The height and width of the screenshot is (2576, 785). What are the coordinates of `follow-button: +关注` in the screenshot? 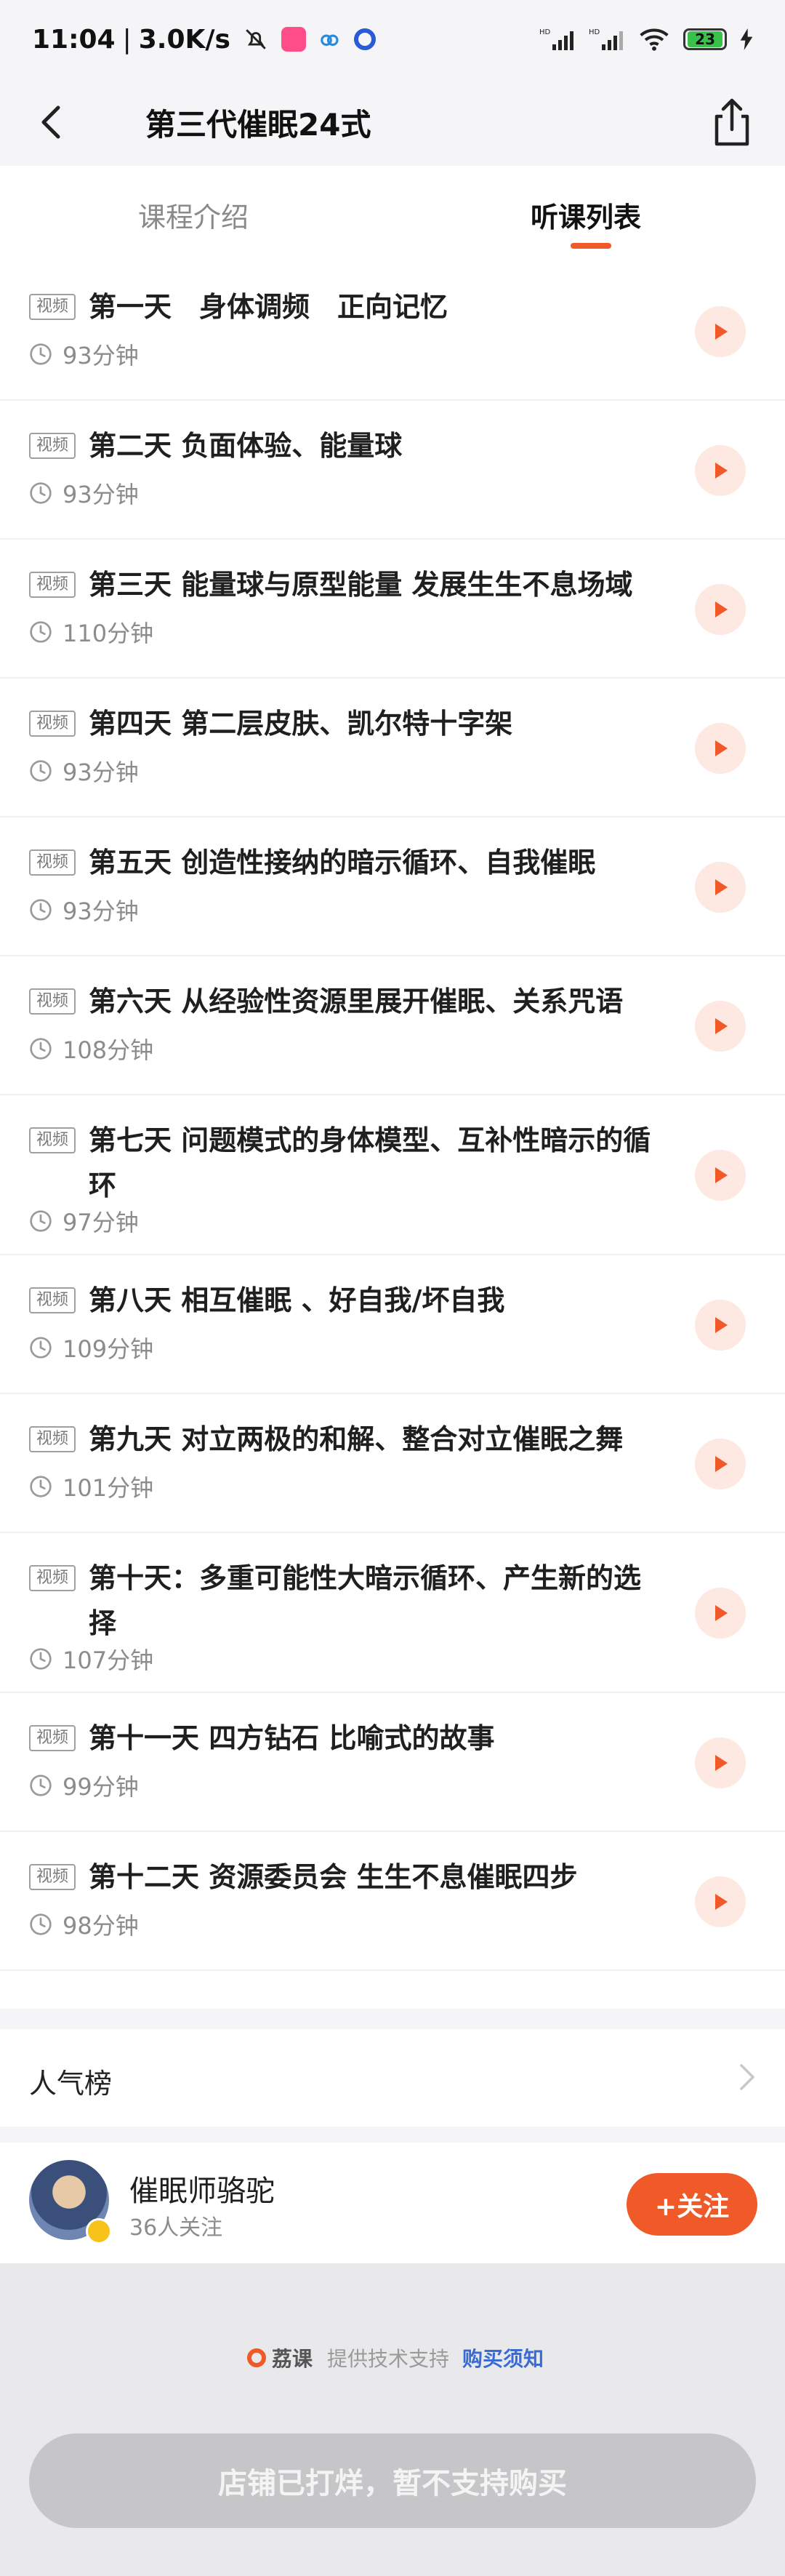 It's located at (692, 2204).